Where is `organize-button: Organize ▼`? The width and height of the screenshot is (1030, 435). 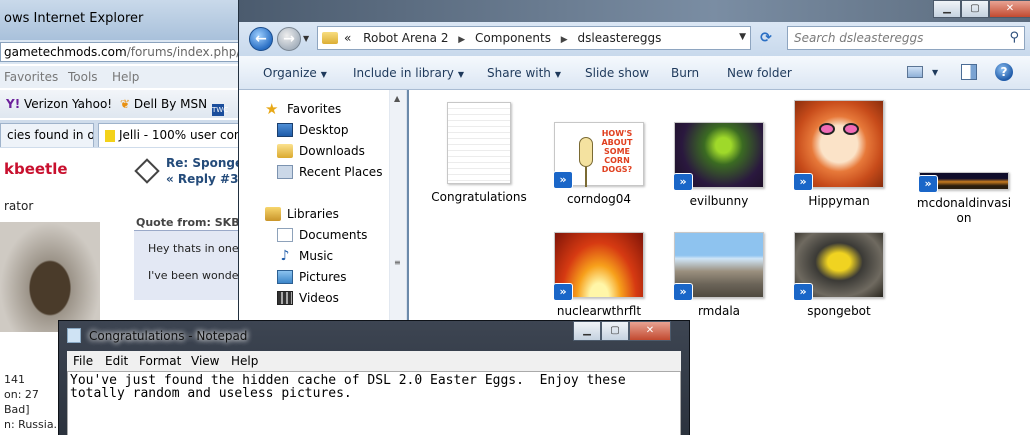 organize-button: Organize ▼ is located at coordinates (295, 73).